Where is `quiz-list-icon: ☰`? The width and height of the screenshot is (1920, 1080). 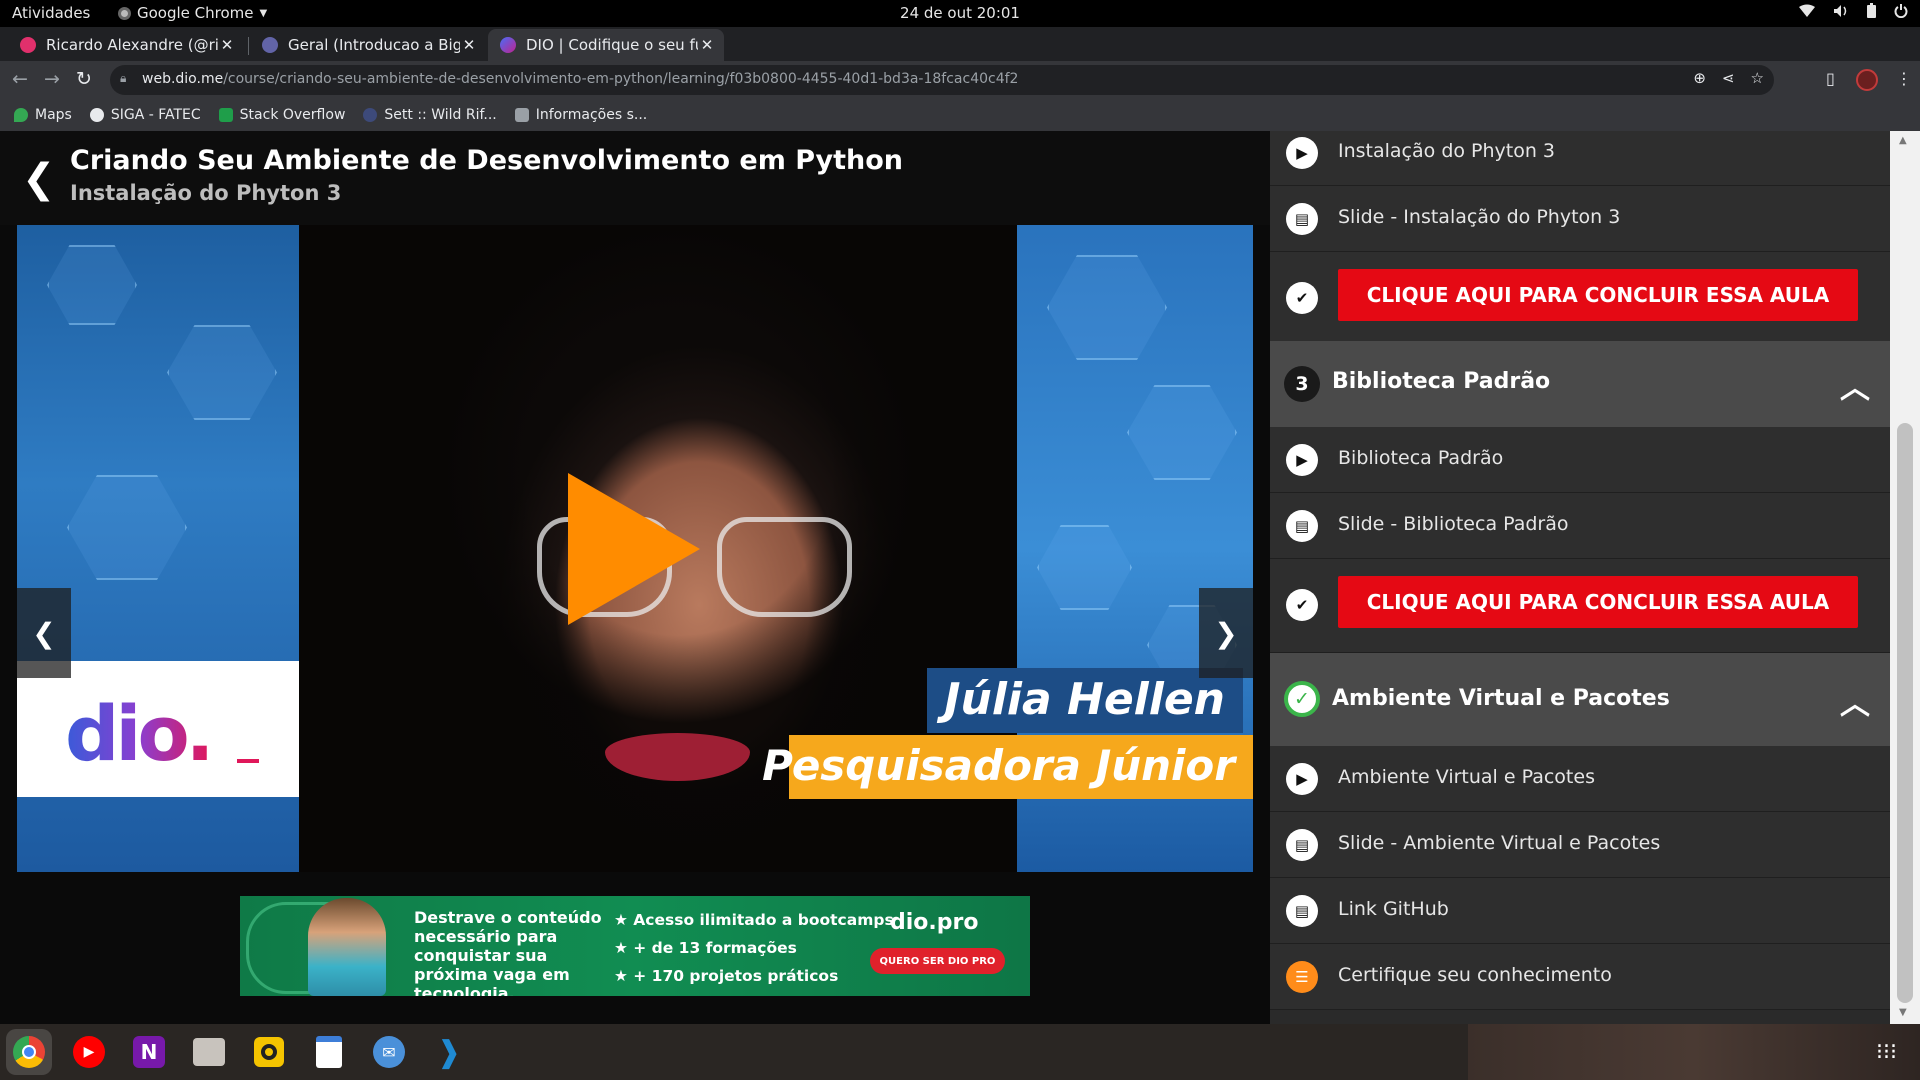
quiz-list-icon: ☰ is located at coordinates (1302, 977).